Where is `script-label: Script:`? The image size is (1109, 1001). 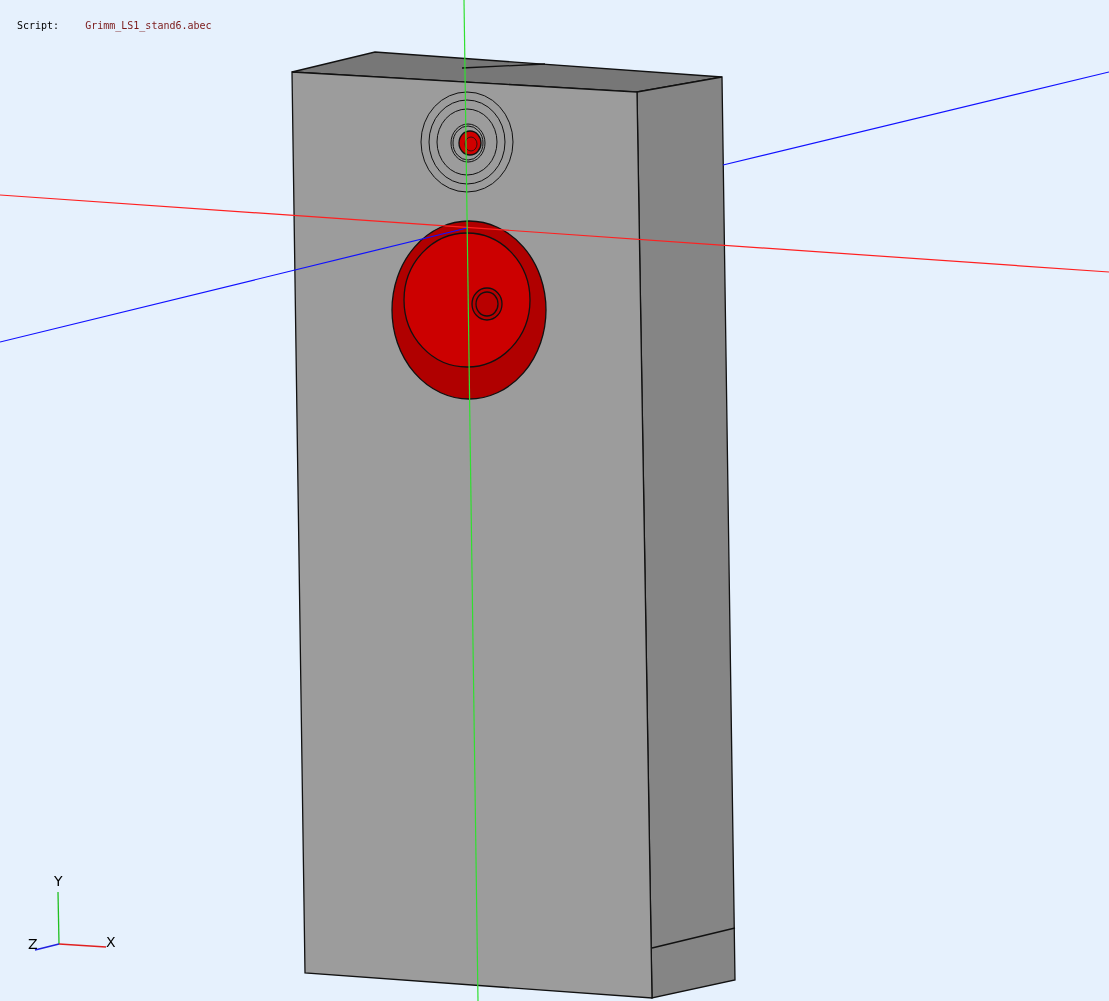 script-label: Script: is located at coordinates (38, 26).